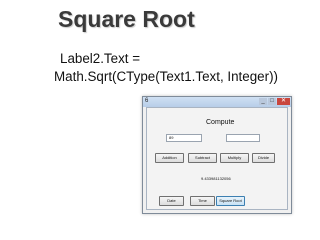 This screenshot has height=240, width=320. What do you see at coordinates (283, 101) in the screenshot?
I see `close-icon: ✕` at bounding box center [283, 101].